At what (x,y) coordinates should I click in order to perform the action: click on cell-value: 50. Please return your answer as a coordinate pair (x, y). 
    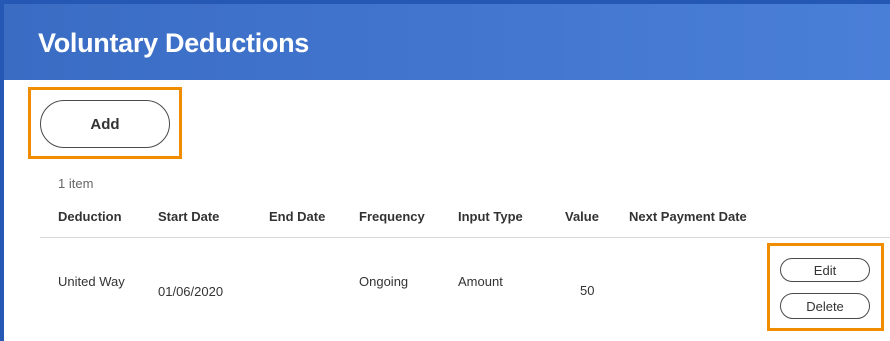
    Looking at the image, I should click on (587, 290).